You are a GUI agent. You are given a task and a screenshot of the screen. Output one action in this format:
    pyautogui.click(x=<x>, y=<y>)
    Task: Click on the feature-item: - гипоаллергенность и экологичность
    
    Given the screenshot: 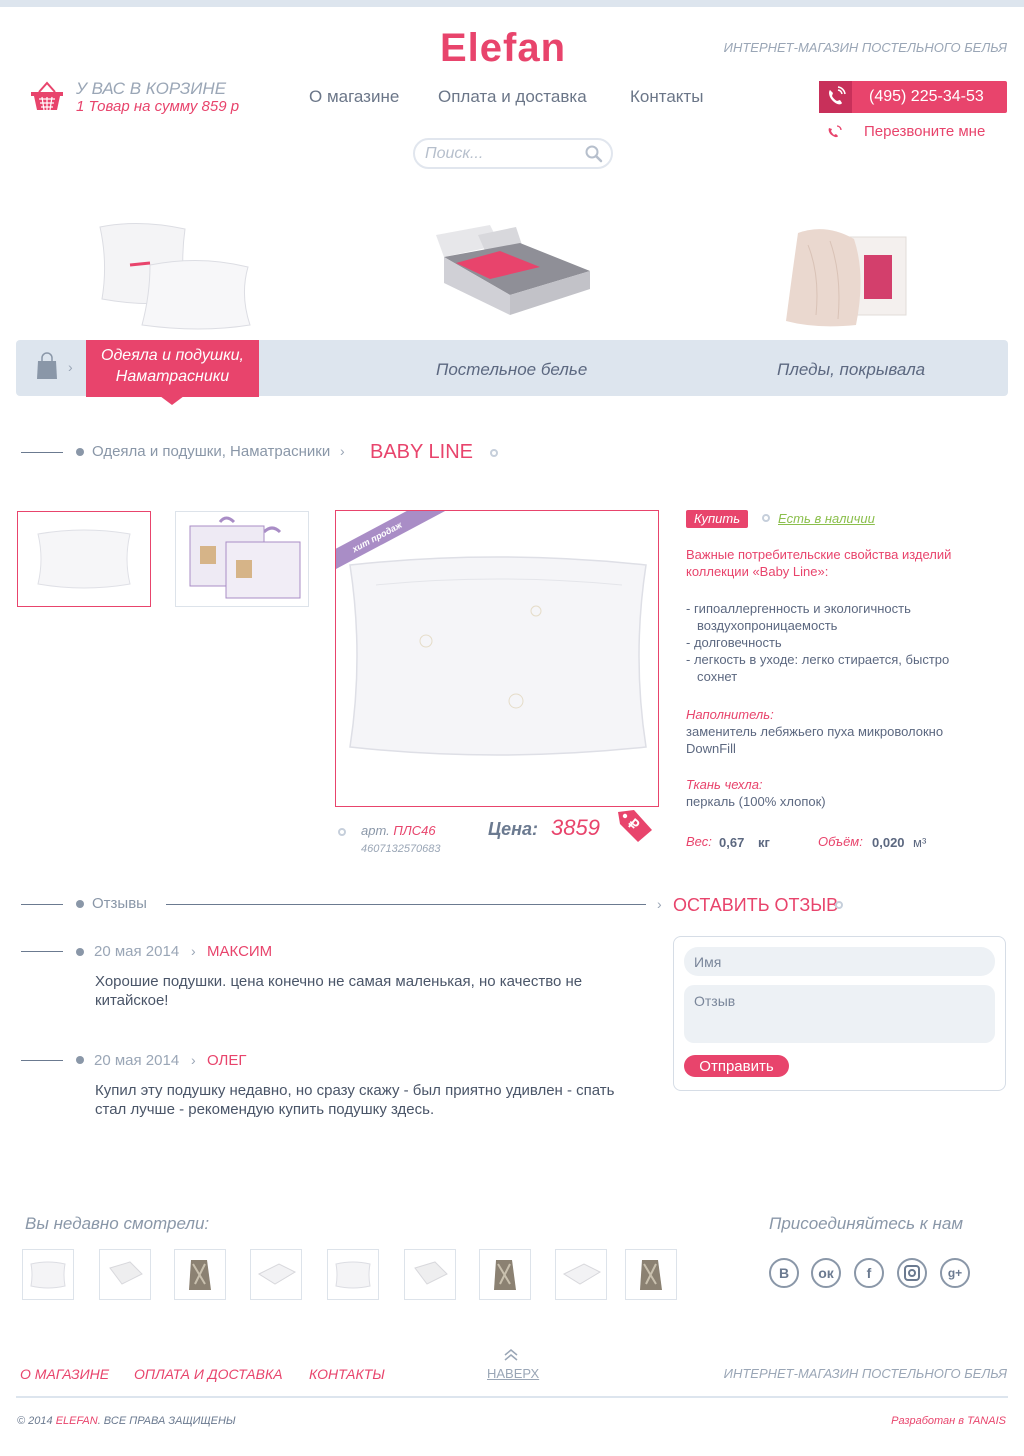 What is the action you would take?
    pyautogui.click(x=798, y=608)
    